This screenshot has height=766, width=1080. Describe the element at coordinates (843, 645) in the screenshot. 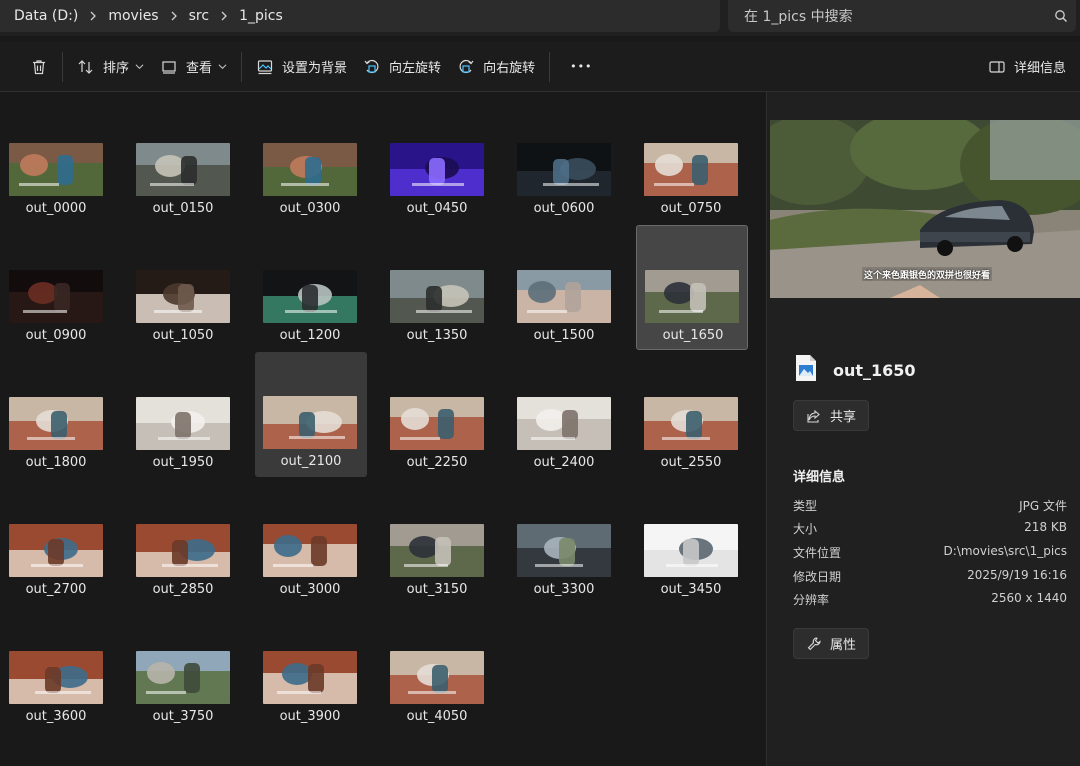

I see `properties-label: 属性` at that location.